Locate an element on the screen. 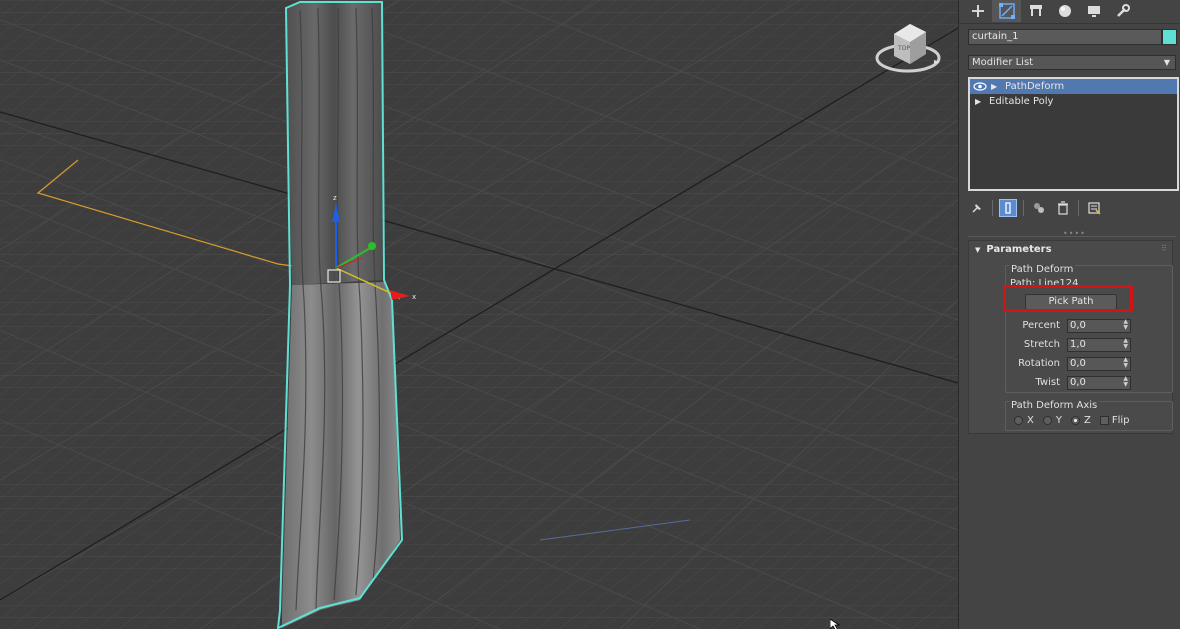 Image resolution: width=1180 pixels, height=629 pixels. pin-stack-icon is located at coordinates (977, 208).